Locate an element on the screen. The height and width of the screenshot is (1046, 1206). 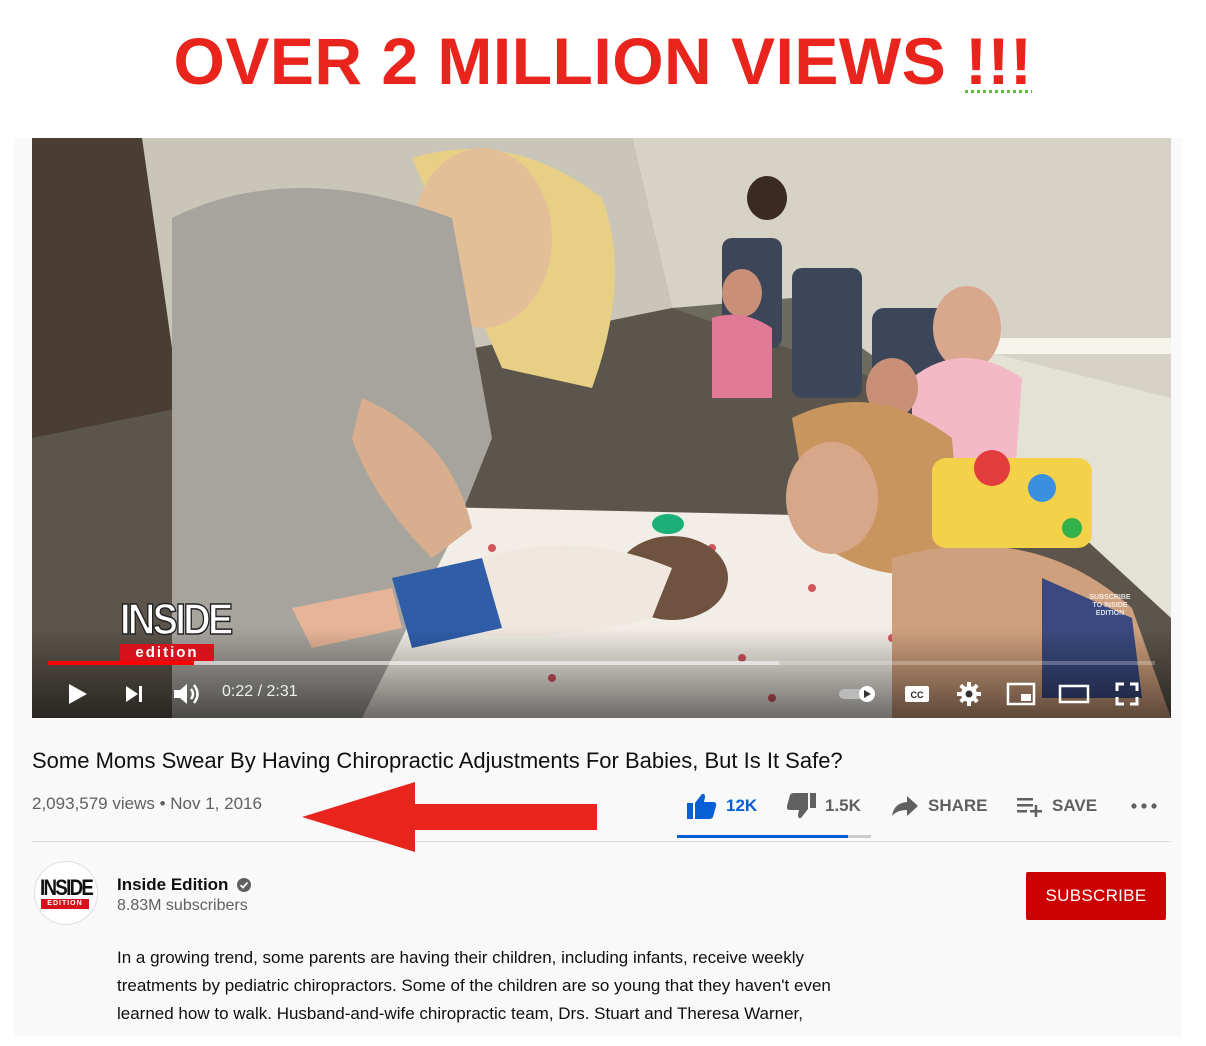
captions-icon: CC is located at coordinates (917, 694).